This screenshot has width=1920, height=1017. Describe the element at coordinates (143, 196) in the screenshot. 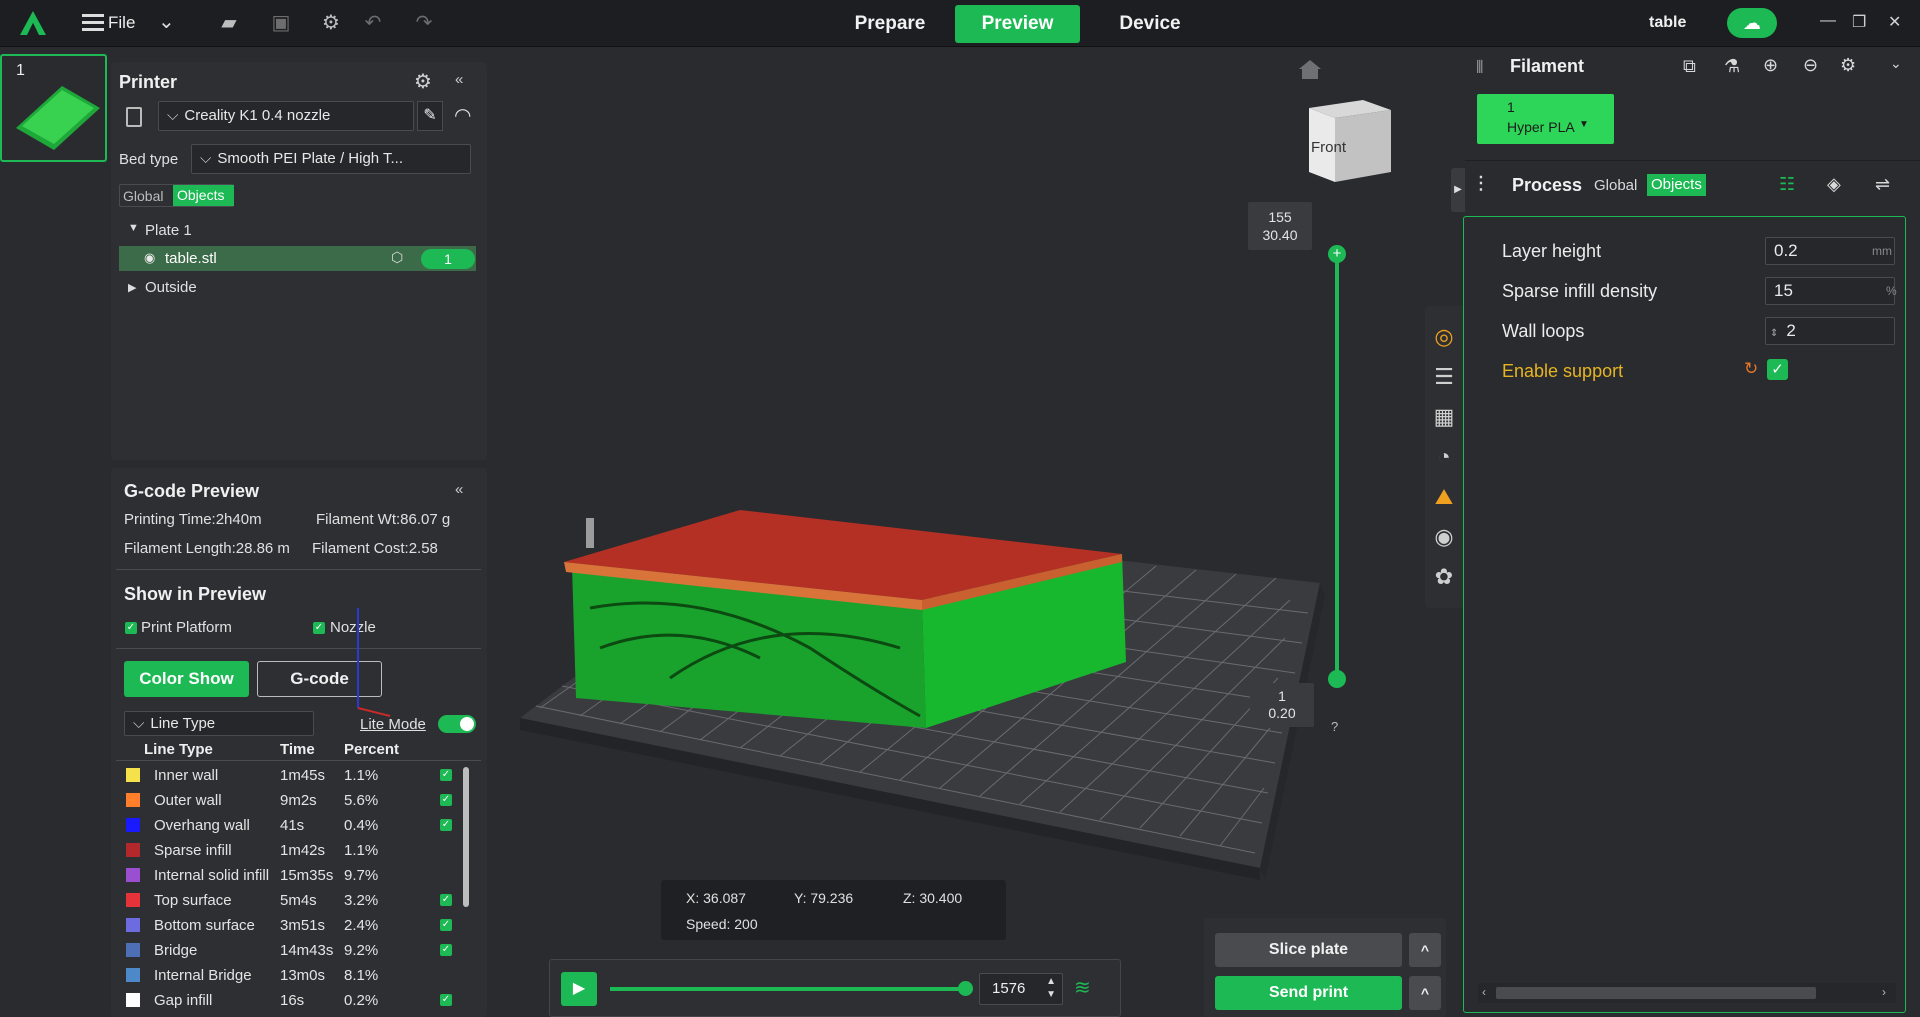

I see `tab-global: Global` at that location.